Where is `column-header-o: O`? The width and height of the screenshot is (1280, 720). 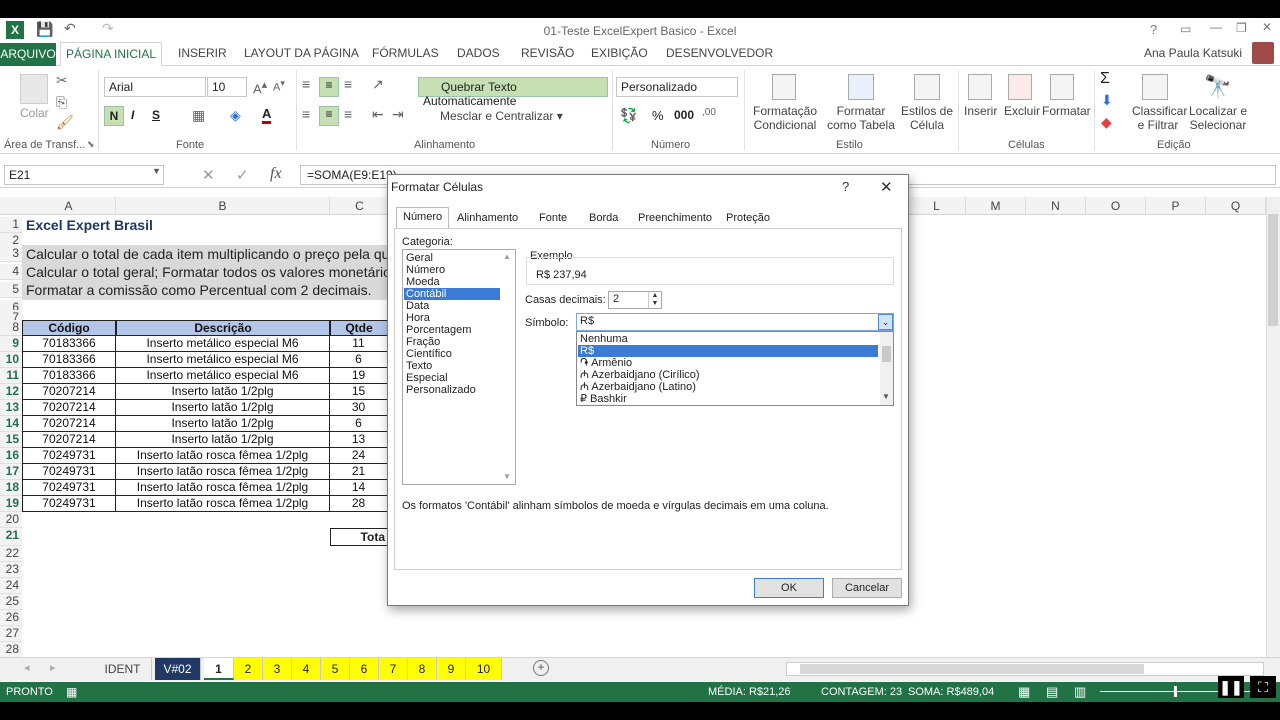 column-header-o: O is located at coordinates (1116, 206).